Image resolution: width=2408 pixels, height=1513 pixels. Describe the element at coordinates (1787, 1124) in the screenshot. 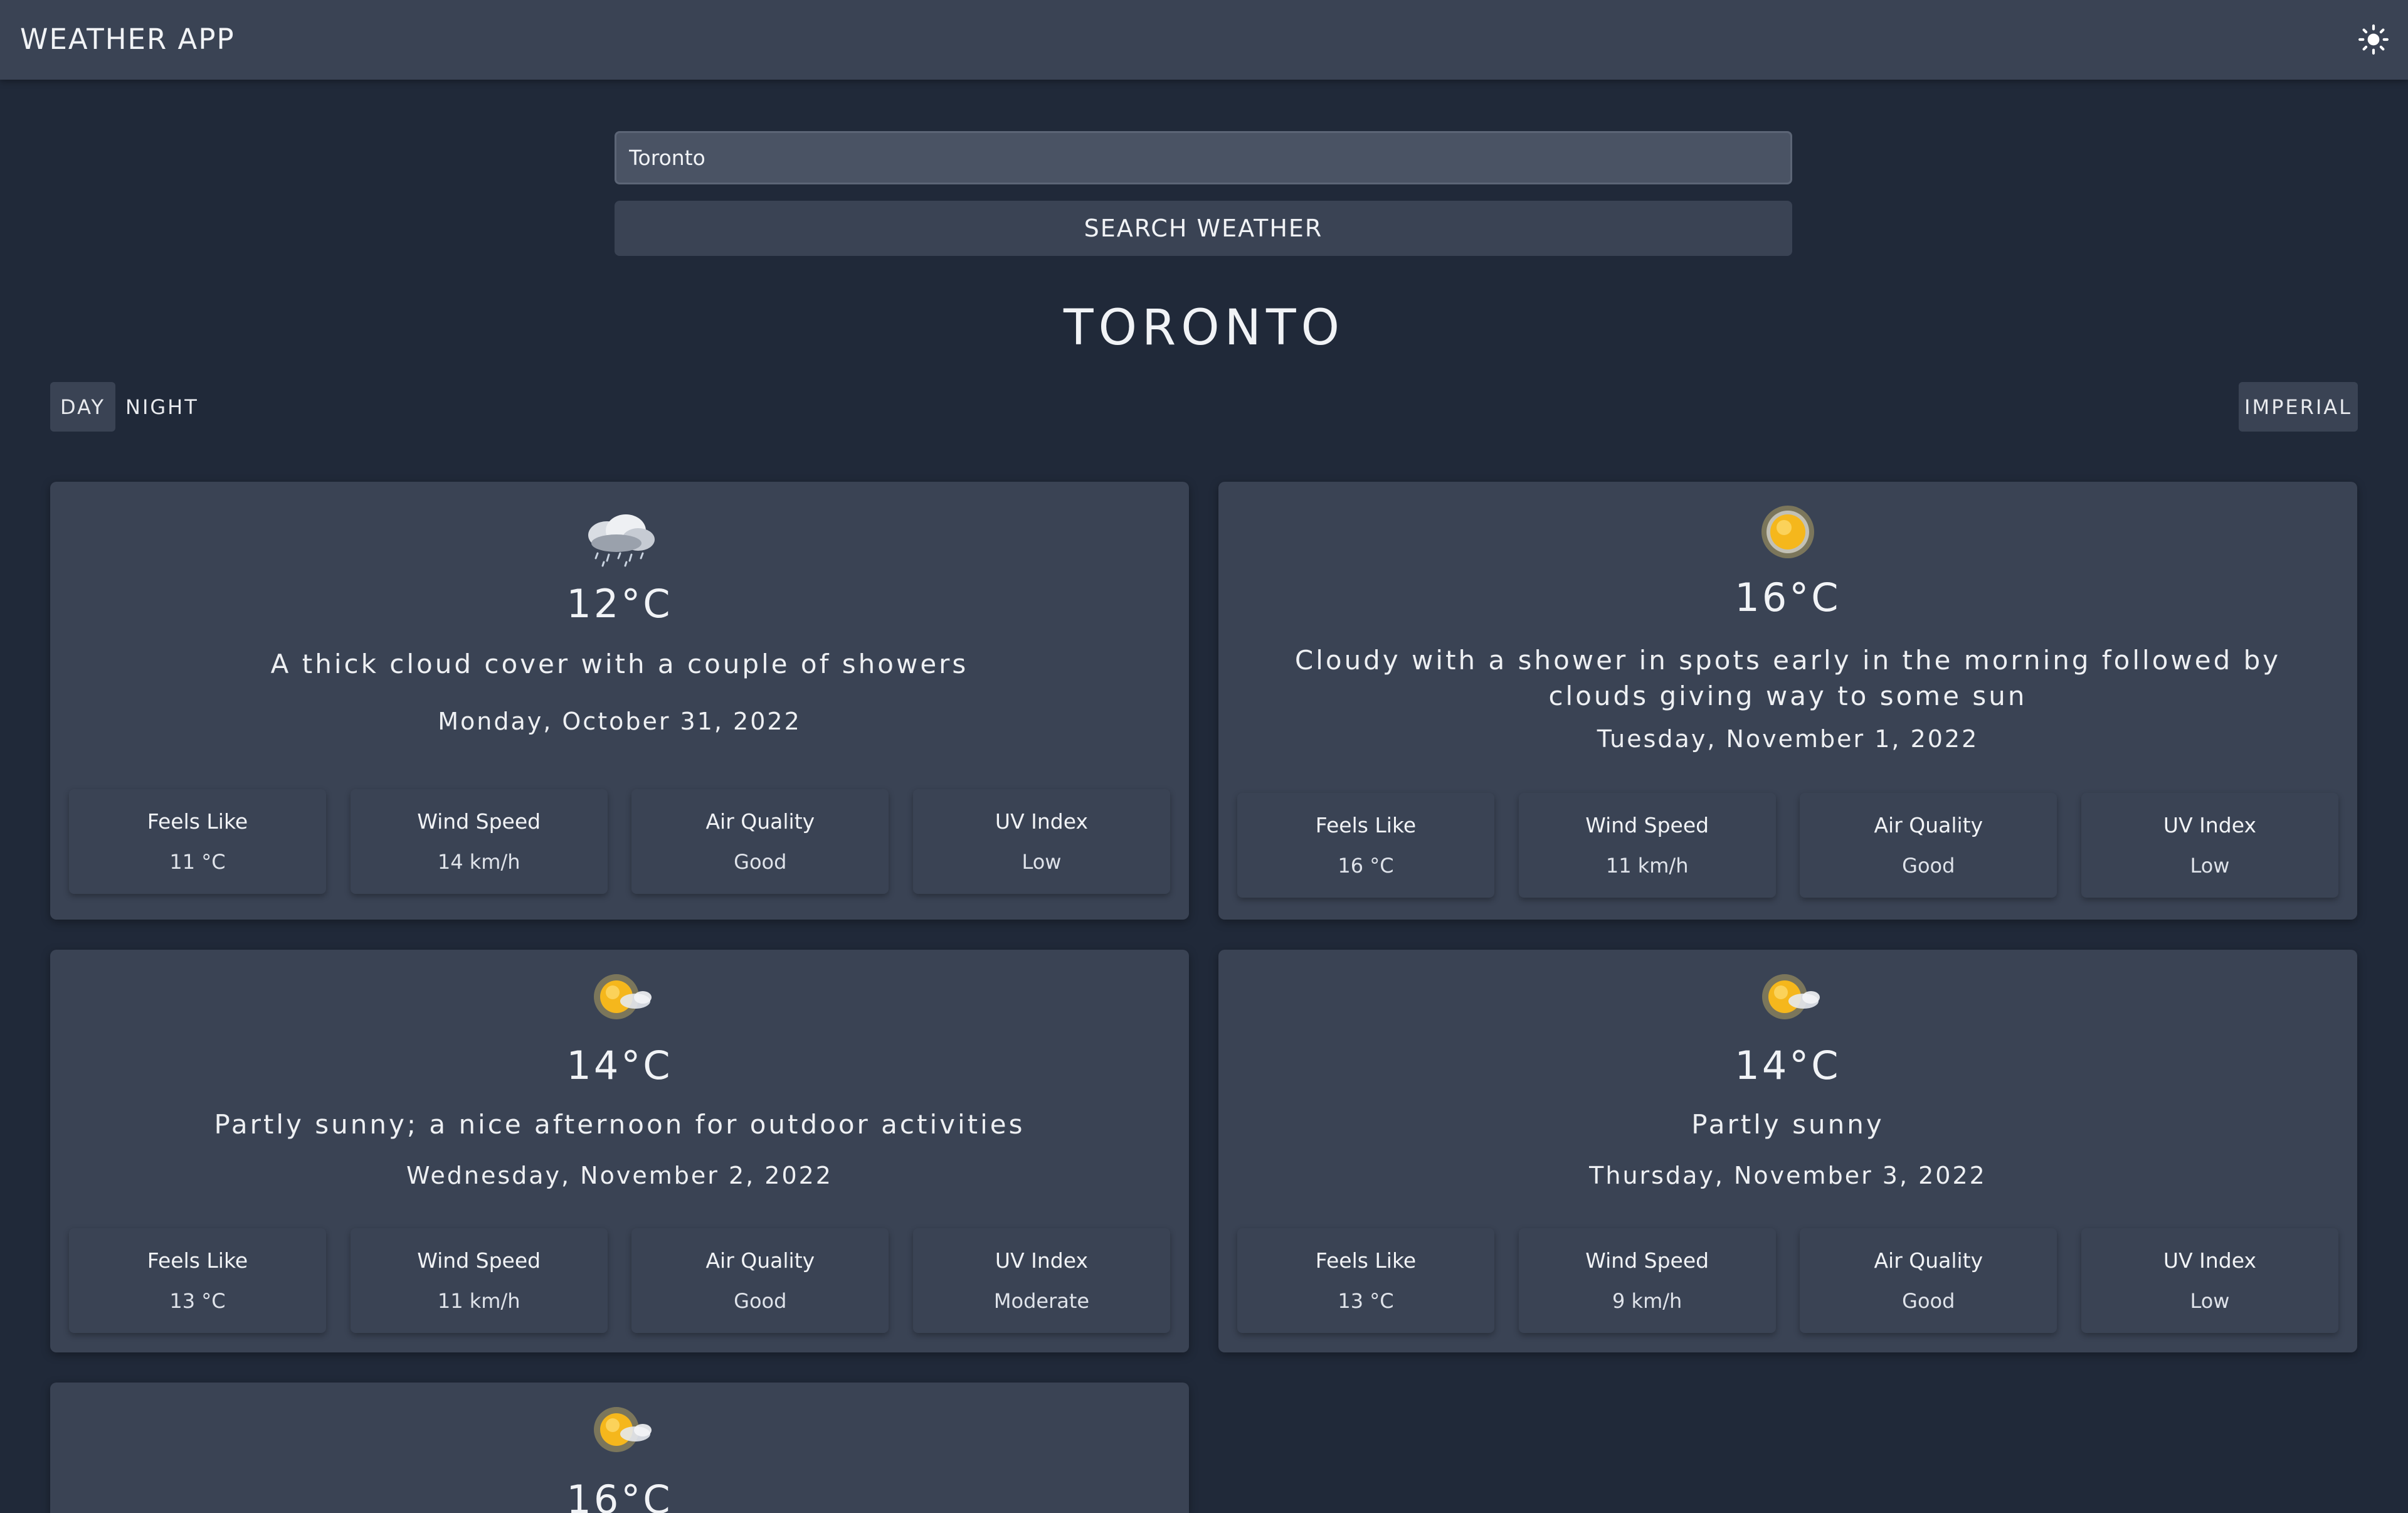

I see `weather-description: Partly sunny` at that location.